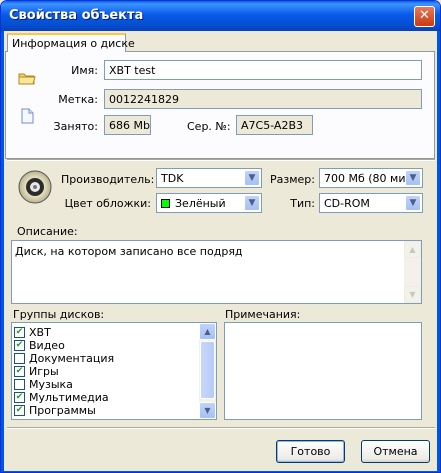  What do you see at coordinates (27, 79) in the screenshot?
I see `folder-icon` at bounding box center [27, 79].